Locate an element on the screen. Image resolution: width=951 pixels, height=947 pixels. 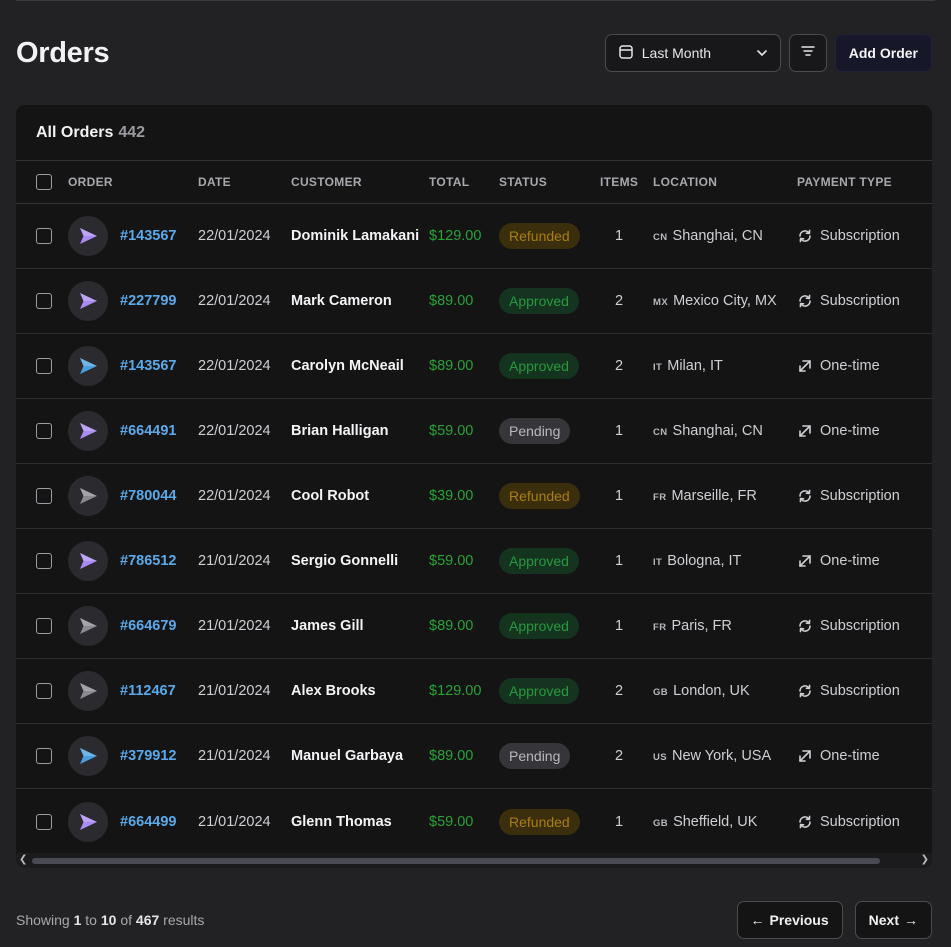
location: CN Shanghai, CN is located at coordinates (708, 236).